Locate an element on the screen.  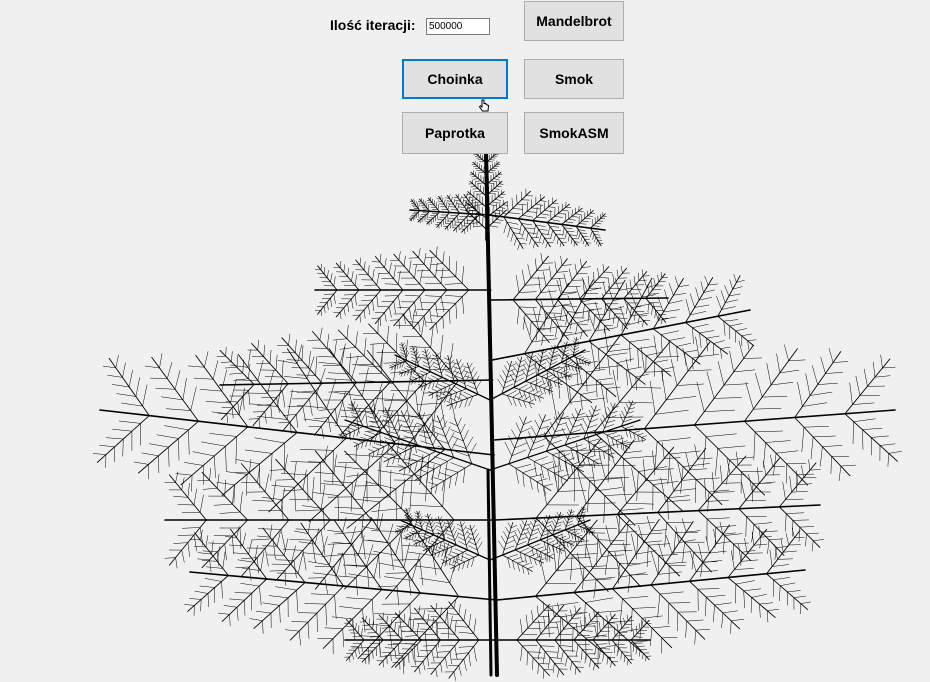
smokasm-button: SmokASM is located at coordinates (574, 133).